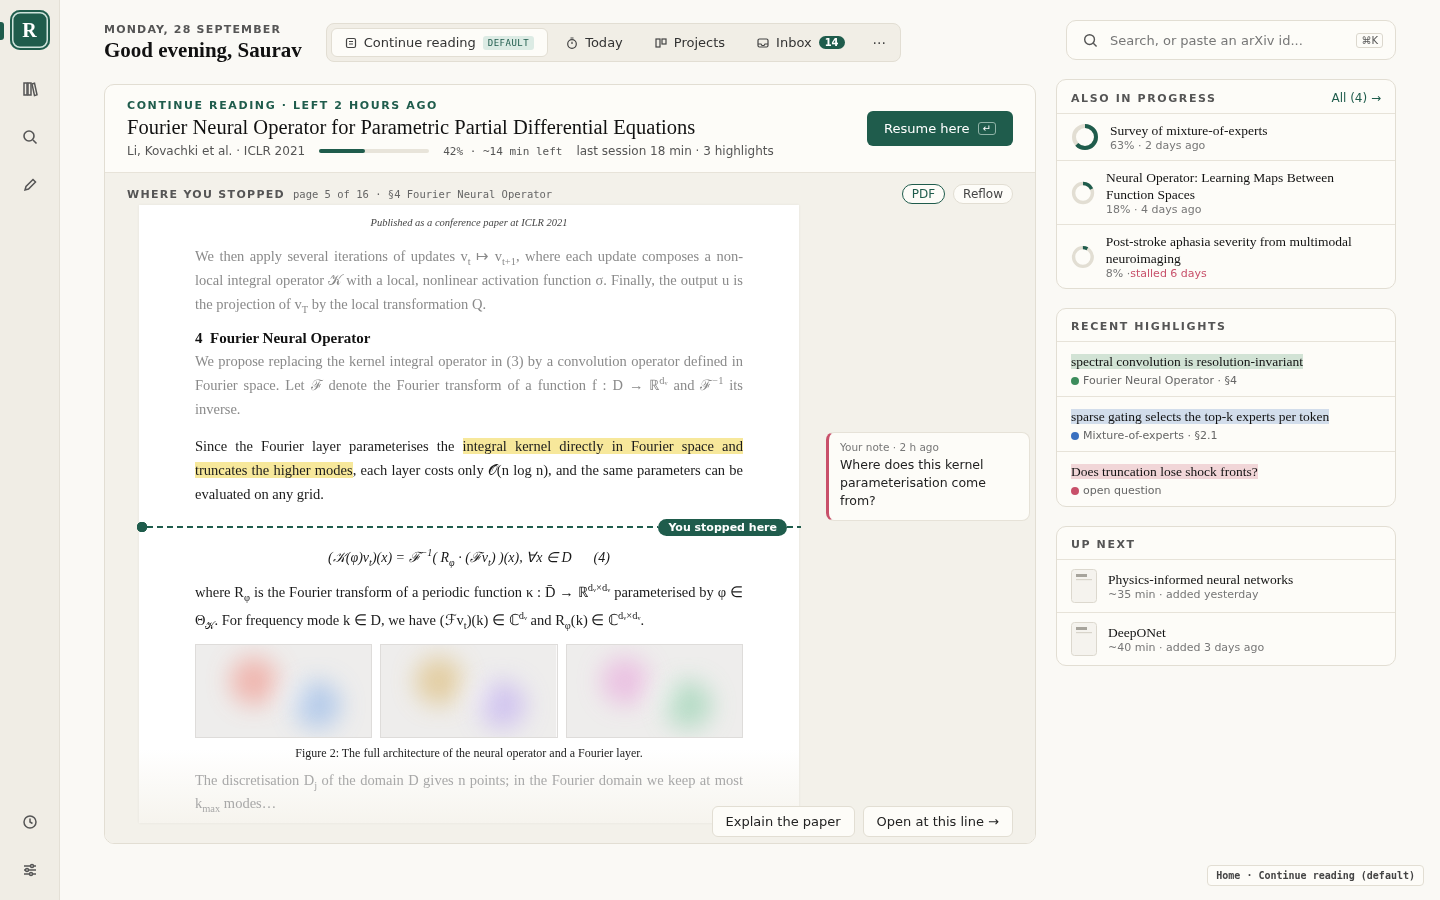 This screenshot has width=1440, height=900. What do you see at coordinates (1200, 416) in the screenshot?
I see `highlight-quote: sparse gating selects the top-k experts per token` at bounding box center [1200, 416].